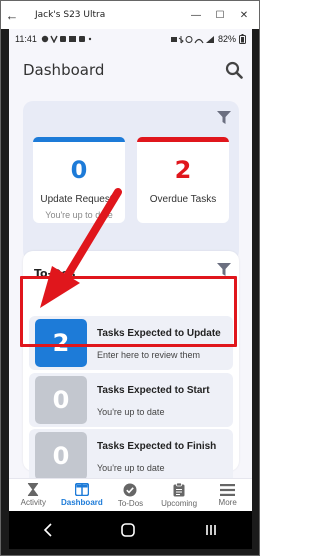 This screenshot has width=320, height=556. Describe the element at coordinates (33, 502) in the screenshot. I see `nav-label: Activity` at that location.